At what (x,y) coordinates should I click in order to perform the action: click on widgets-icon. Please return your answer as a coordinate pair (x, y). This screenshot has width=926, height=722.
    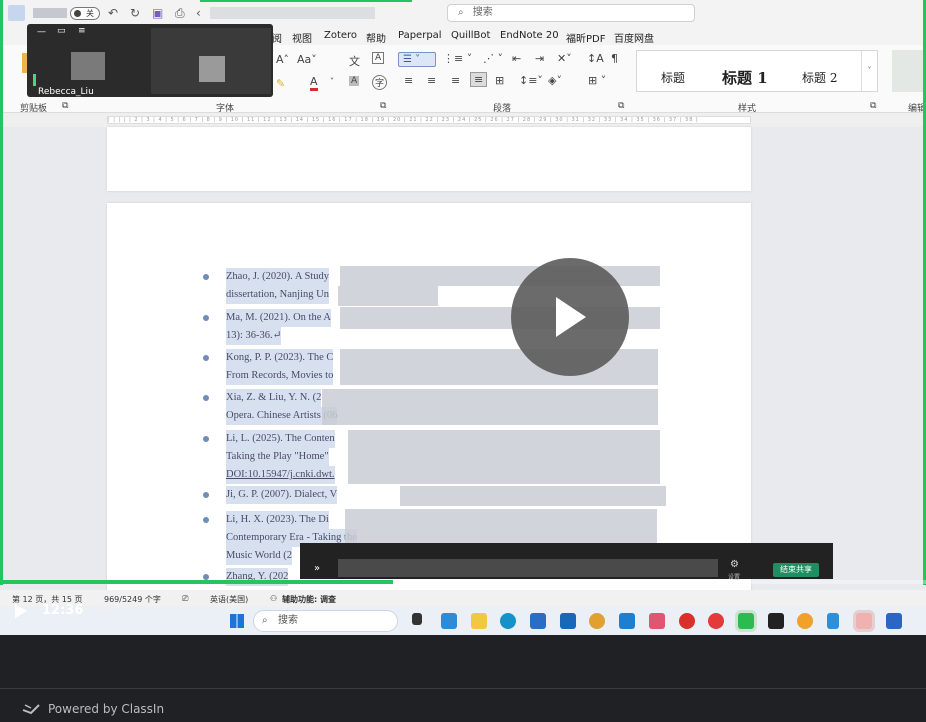
    Looking at the image, I should click on (449, 621).